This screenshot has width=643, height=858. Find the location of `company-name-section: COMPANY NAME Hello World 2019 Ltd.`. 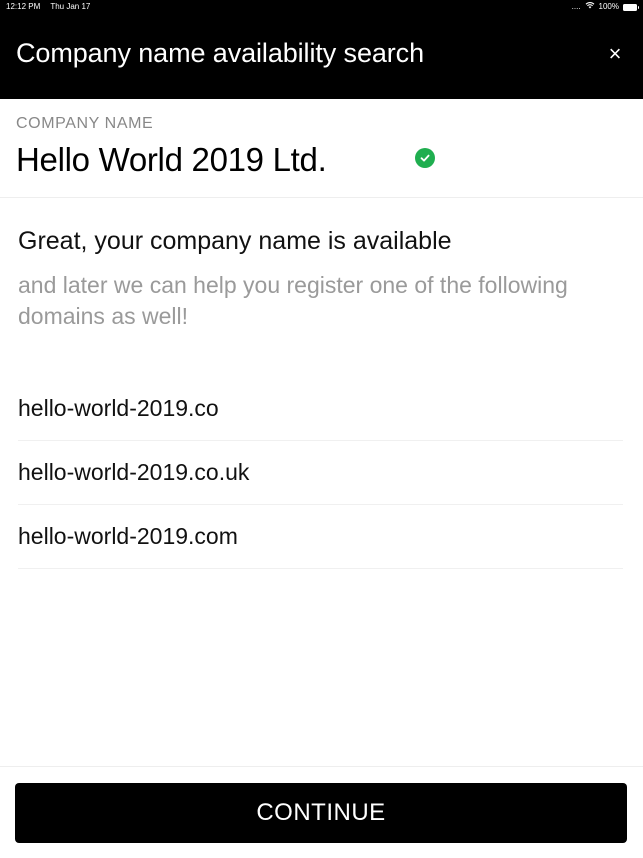

company-name-section: COMPANY NAME Hello World 2019 Ltd. is located at coordinates (321, 148).